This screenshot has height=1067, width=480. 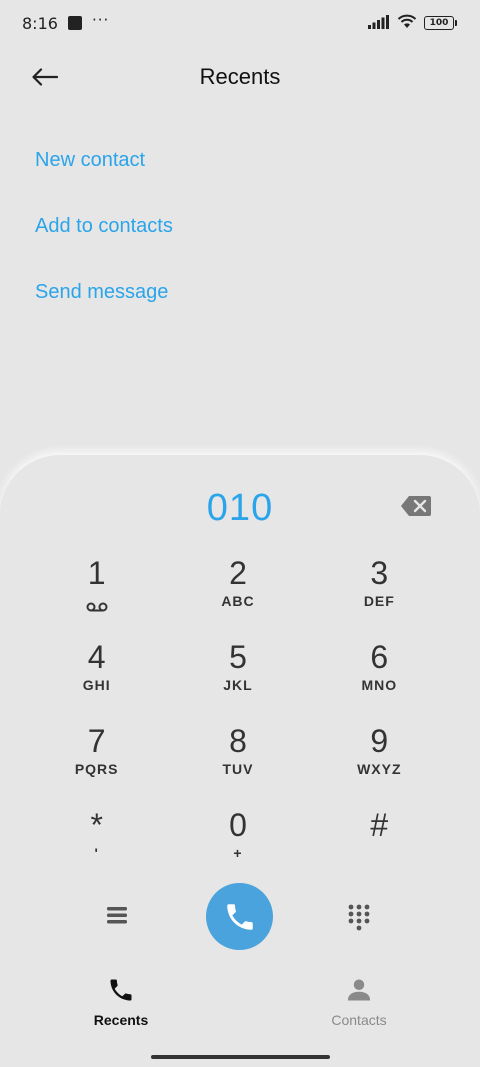 I want to click on key-letters: MNO, so click(x=379, y=685).